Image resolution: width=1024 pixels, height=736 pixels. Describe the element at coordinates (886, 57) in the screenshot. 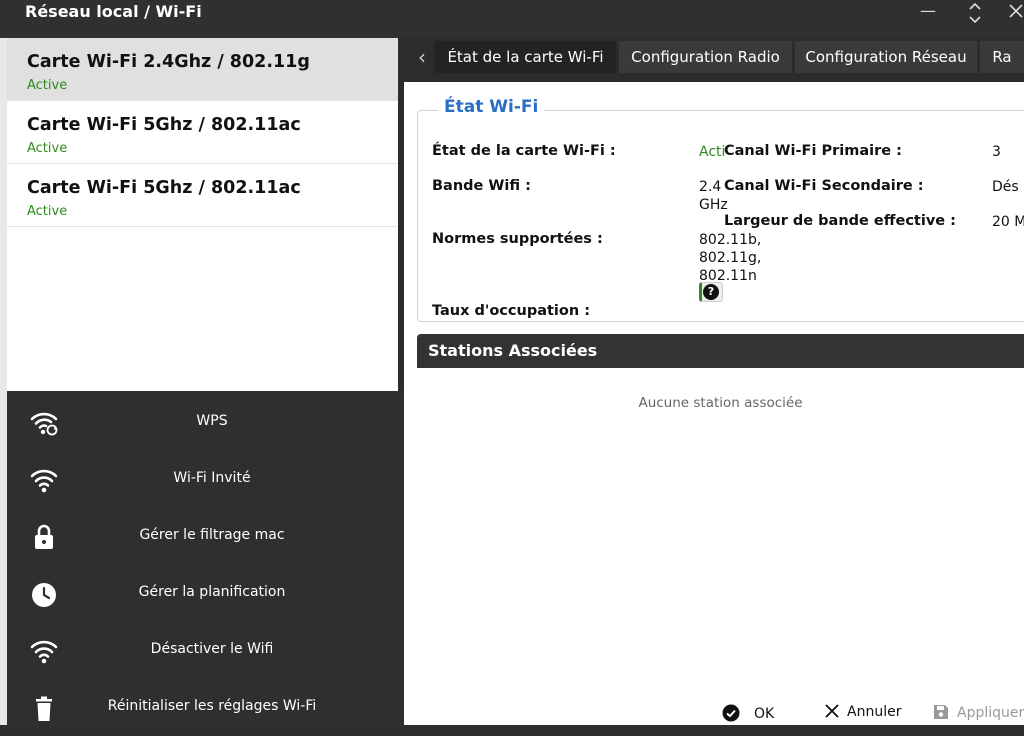

I see `tab-network-config: Configuration Réseau` at that location.